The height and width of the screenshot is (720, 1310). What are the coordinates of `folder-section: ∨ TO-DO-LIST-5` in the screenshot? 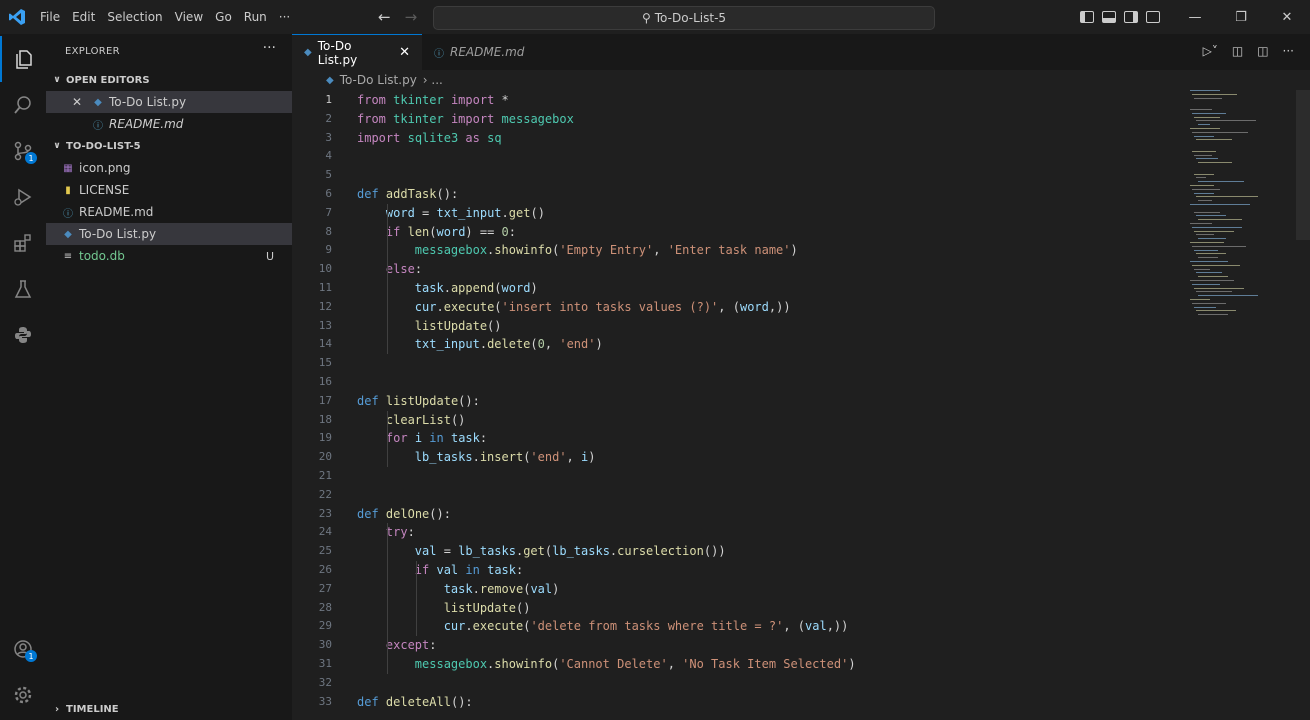 It's located at (169, 146).